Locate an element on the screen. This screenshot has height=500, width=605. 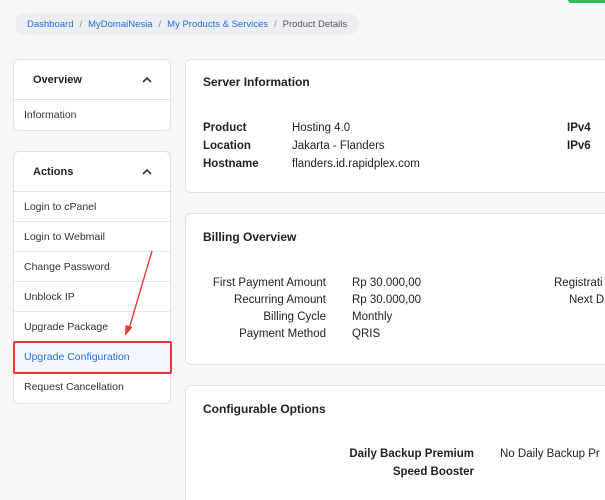
sidebar-item-unblock-ip: Unblock IP is located at coordinates (92, 297).